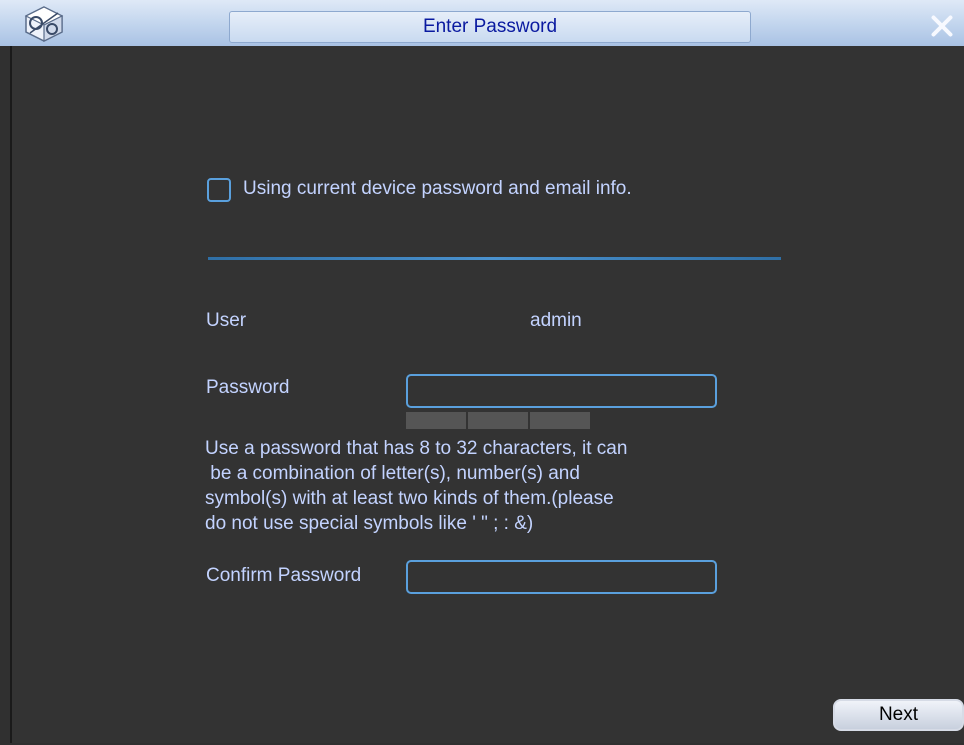 The width and height of the screenshot is (964, 745). What do you see at coordinates (498, 420) in the screenshot?
I see `strength-bar-medium` at bounding box center [498, 420].